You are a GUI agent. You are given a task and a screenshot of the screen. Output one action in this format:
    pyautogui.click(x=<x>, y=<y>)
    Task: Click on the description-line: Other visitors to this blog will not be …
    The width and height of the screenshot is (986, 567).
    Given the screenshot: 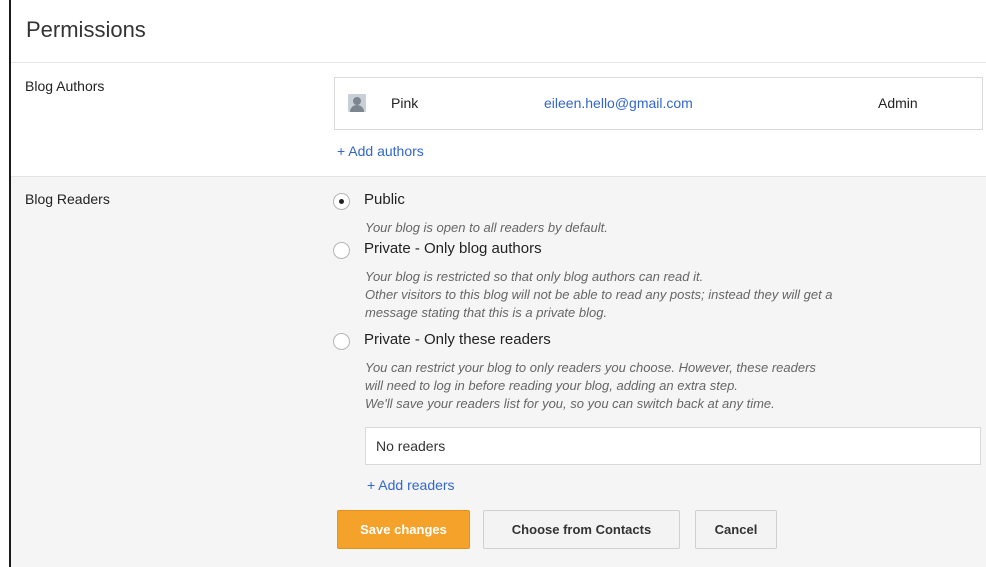 What is the action you would take?
    pyautogui.click(x=599, y=294)
    